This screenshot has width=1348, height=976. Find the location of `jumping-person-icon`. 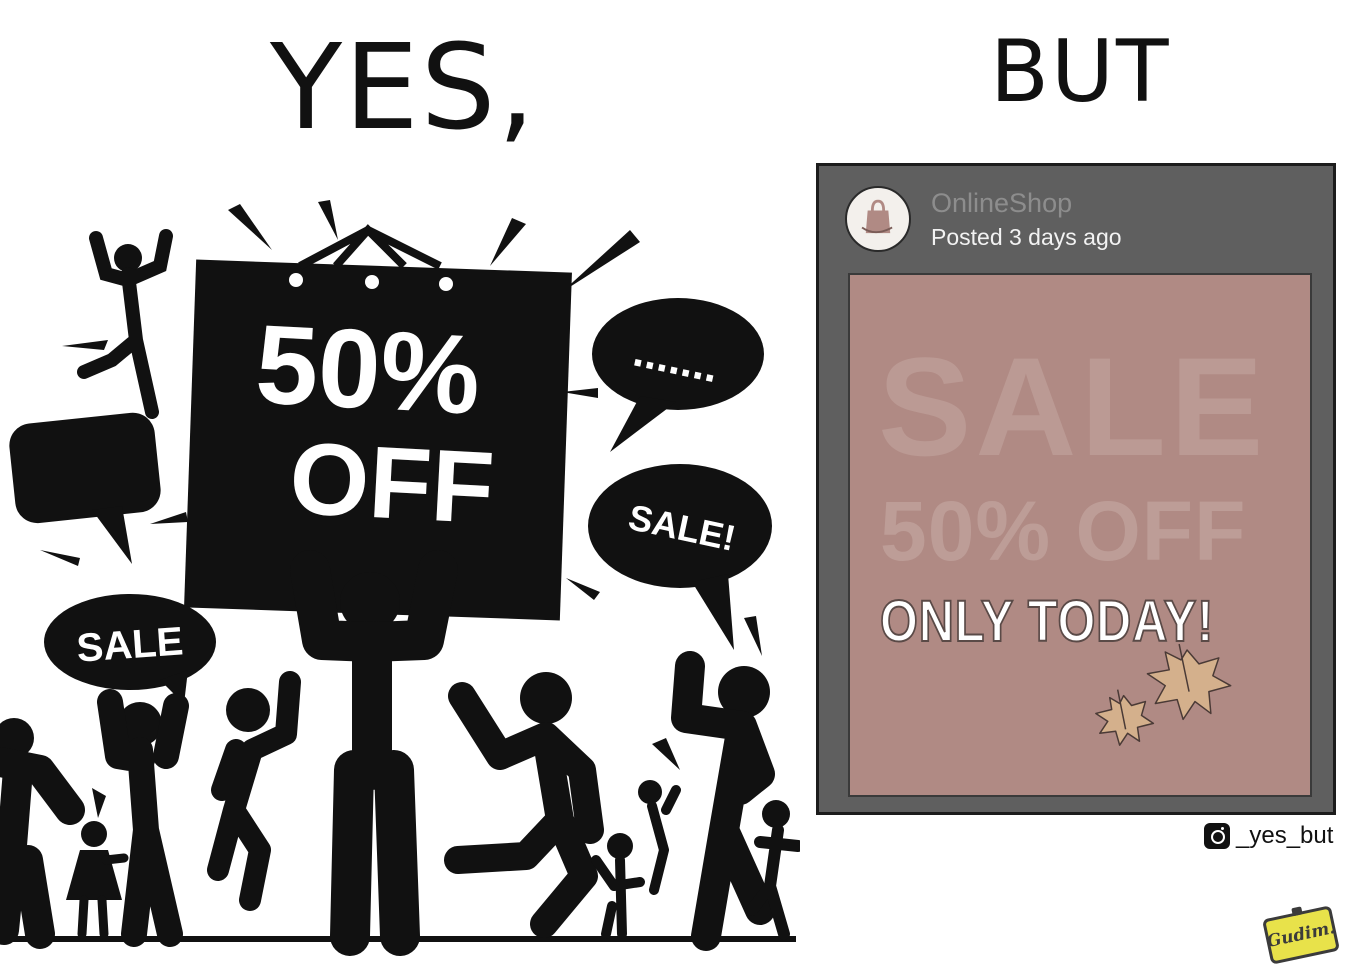

jumping-person-icon is located at coordinates (125, 324).